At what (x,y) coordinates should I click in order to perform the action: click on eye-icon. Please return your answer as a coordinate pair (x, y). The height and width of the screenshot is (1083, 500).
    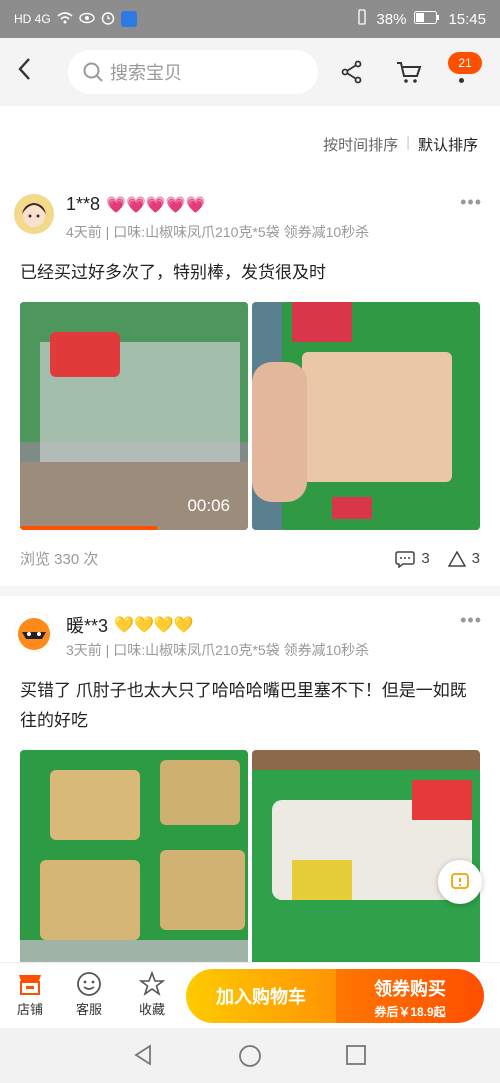
    Looking at the image, I should click on (86, 19).